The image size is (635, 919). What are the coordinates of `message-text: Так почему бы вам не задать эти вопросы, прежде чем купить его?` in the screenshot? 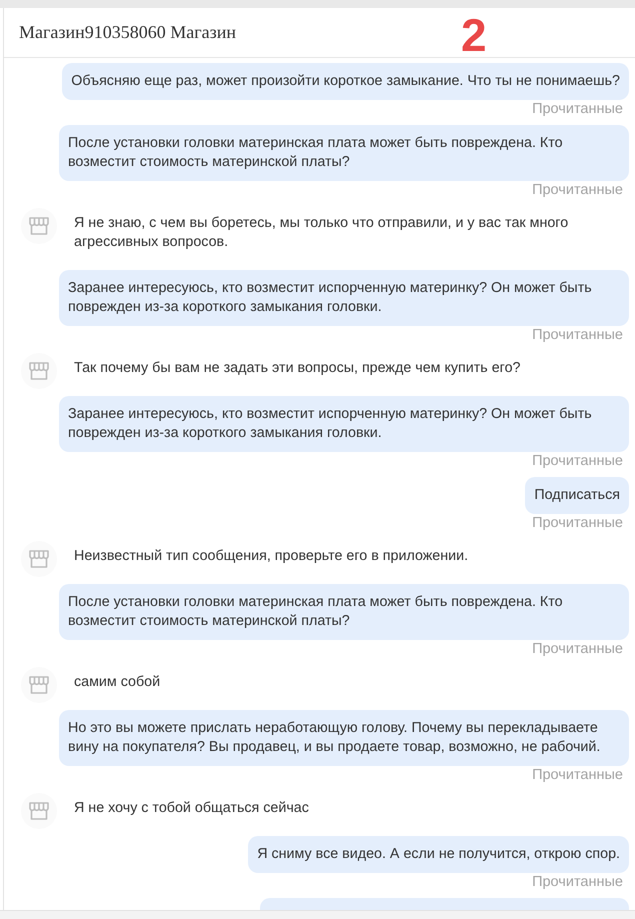 It's located at (297, 368).